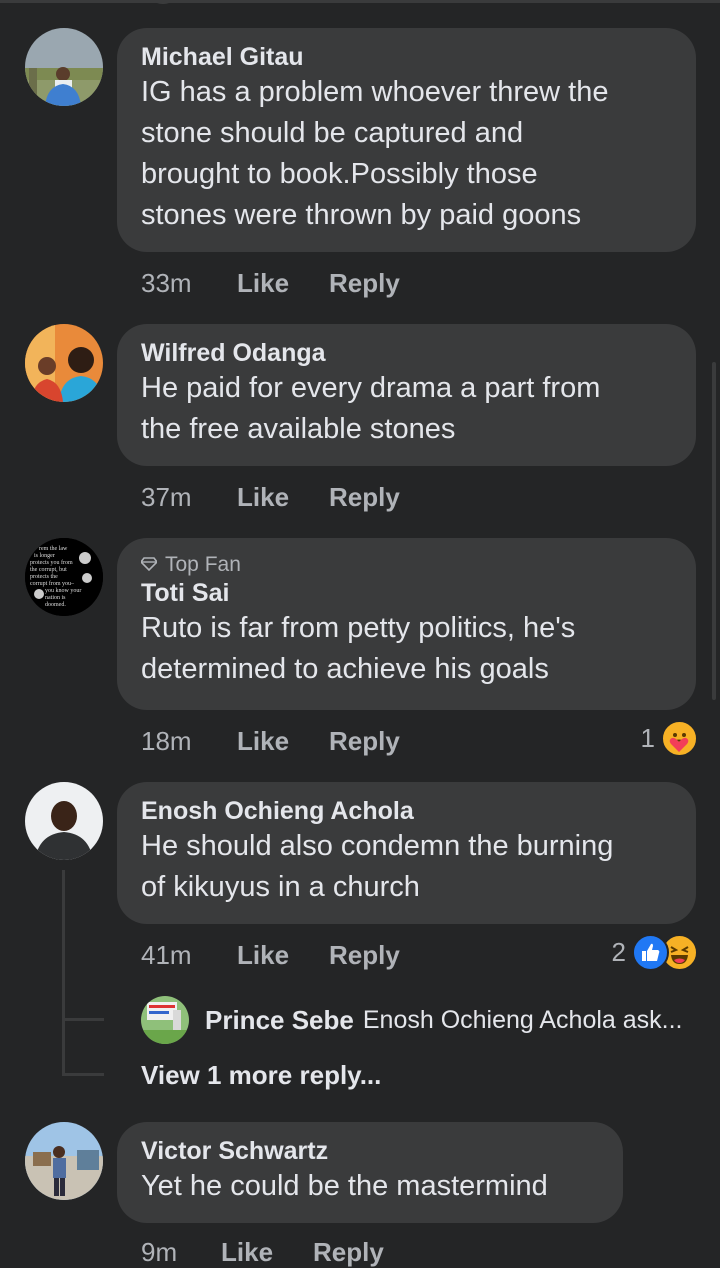 The height and width of the screenshot is (1268, 720). Describe the element at coordinates (370, 1151) in the screenshot. I see `comment-author: Victor Schwartz` at that location.